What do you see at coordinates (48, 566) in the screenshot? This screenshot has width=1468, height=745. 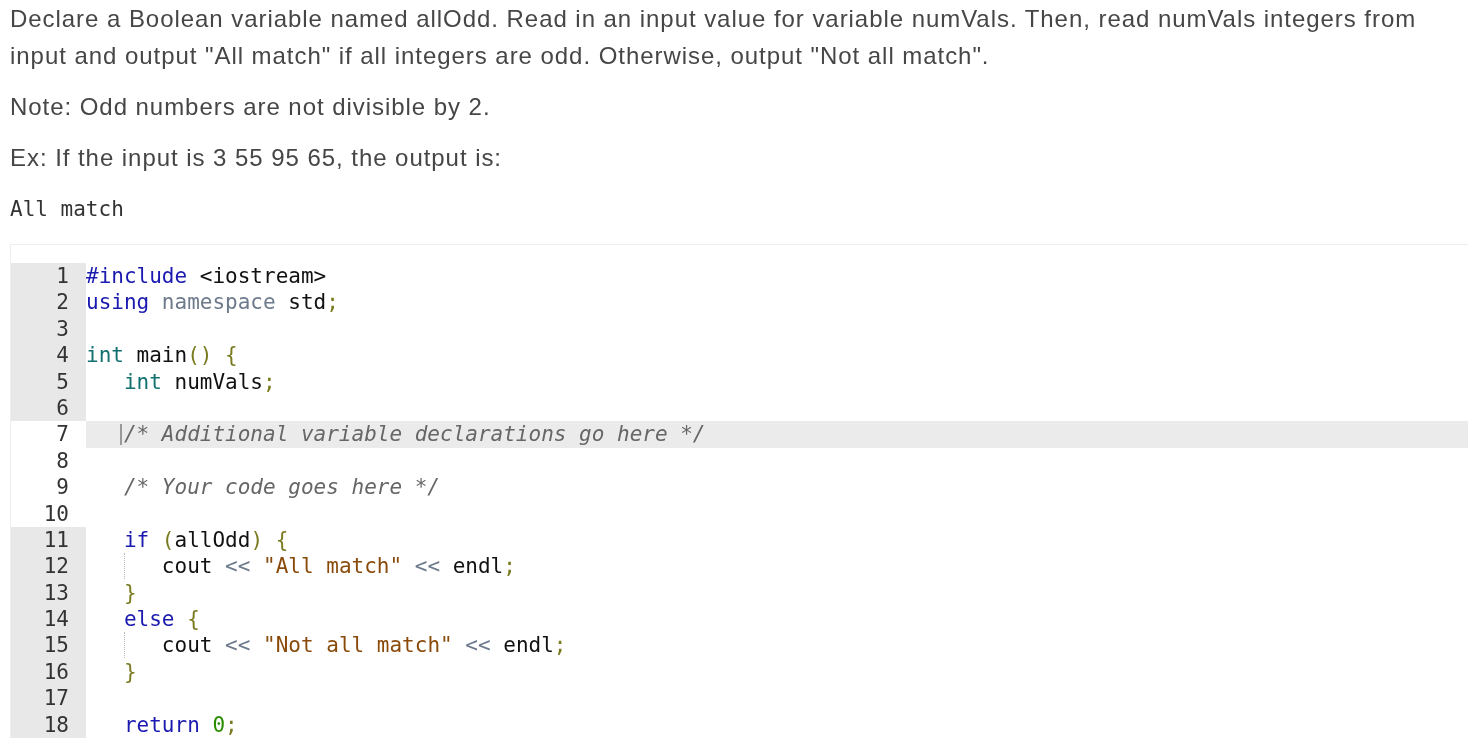 I see `line-number: 12` at bounding box center [48, 566].